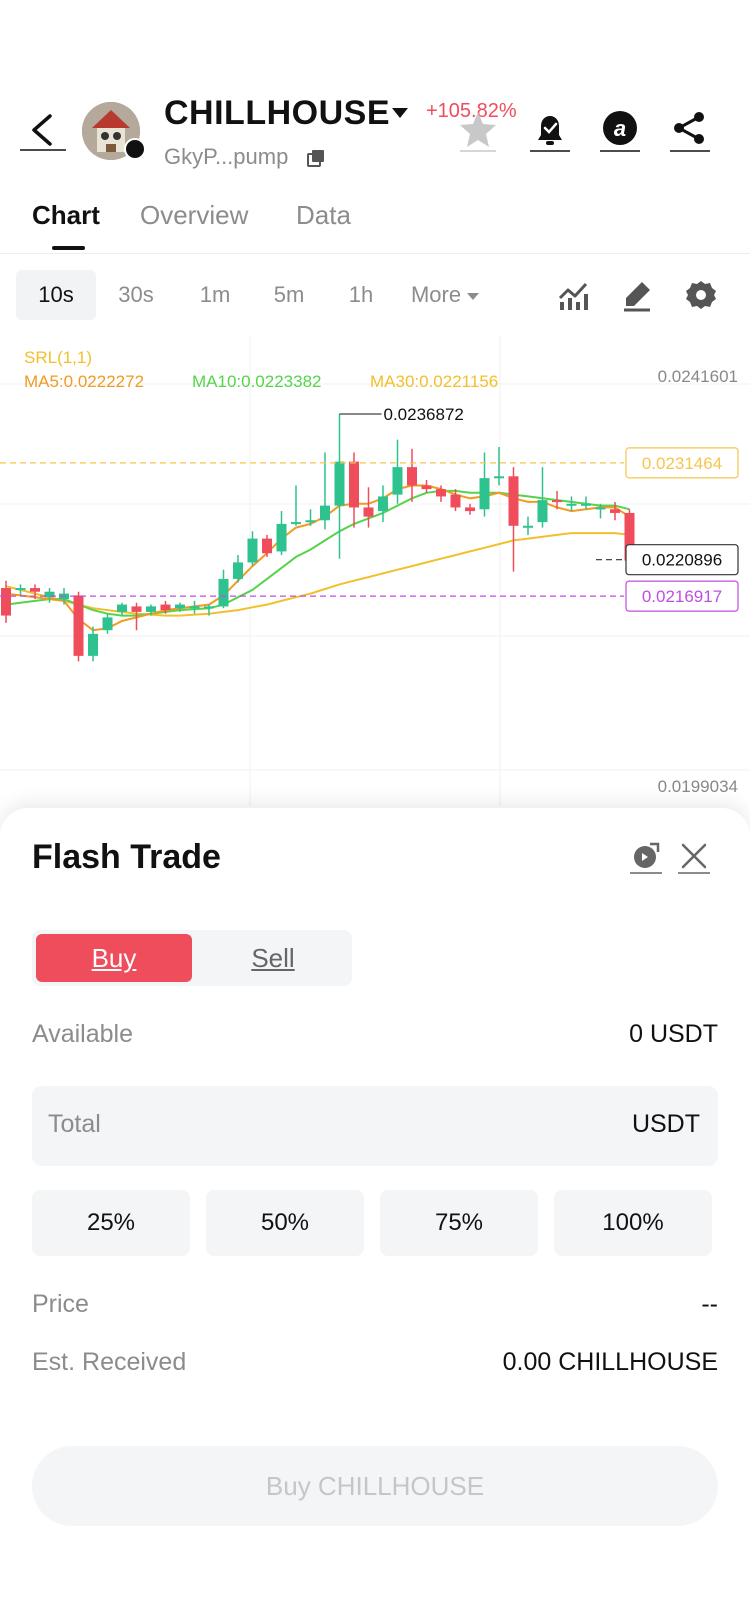 This screenshot has width=750, height=1624. I want to click on interval-1h: 1h, so click(361, 295).